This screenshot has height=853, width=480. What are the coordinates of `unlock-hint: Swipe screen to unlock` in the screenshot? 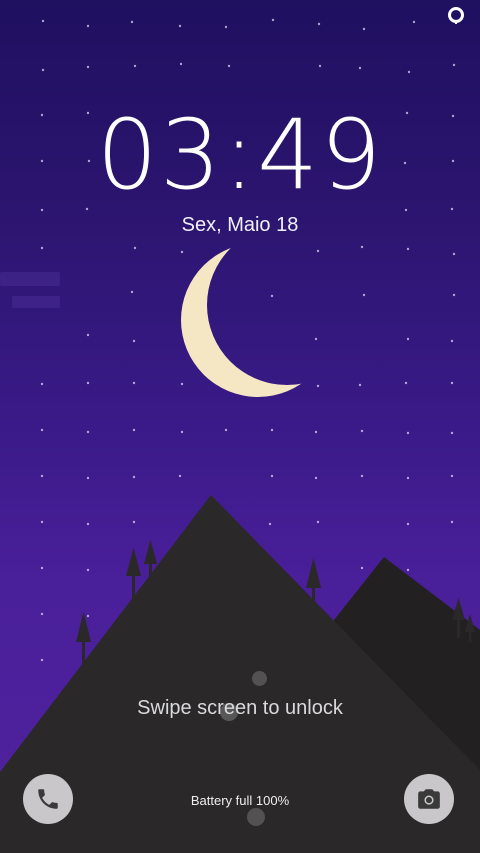 It's located at (240, 708).